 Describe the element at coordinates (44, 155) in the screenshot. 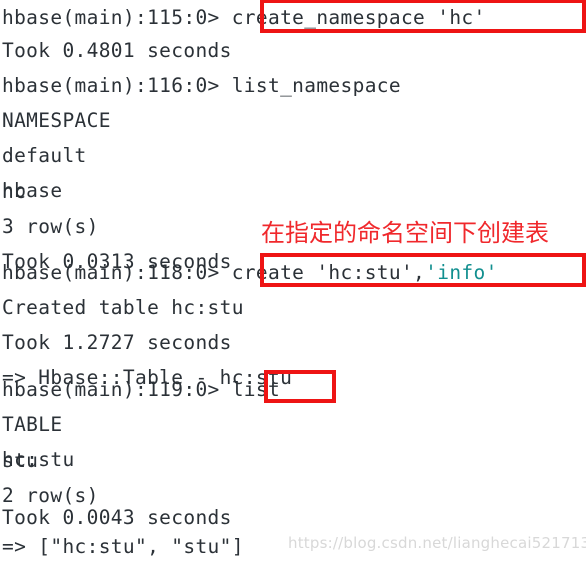

I see `terminal-line: default` at that location.